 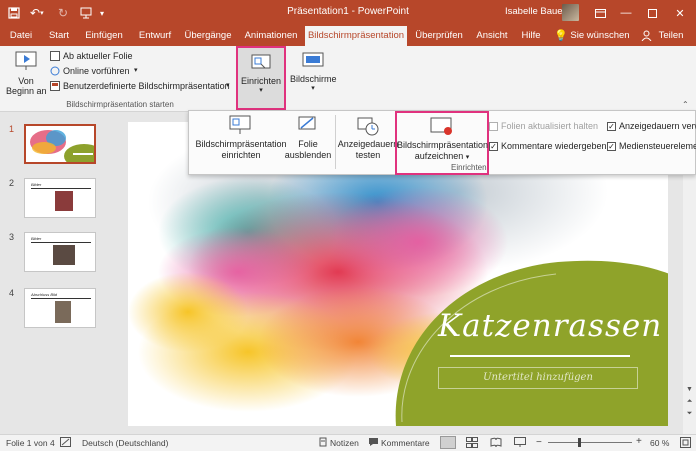 I want to click on thumb-number-1: 1, so click(x=12, y=129).